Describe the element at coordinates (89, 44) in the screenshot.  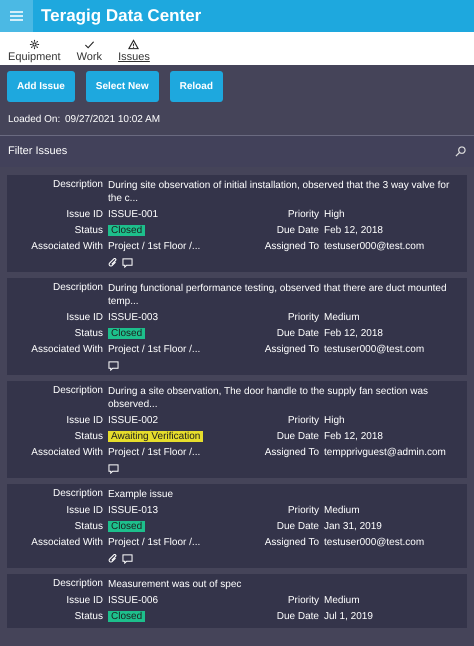
I see `check-icon` at that location.